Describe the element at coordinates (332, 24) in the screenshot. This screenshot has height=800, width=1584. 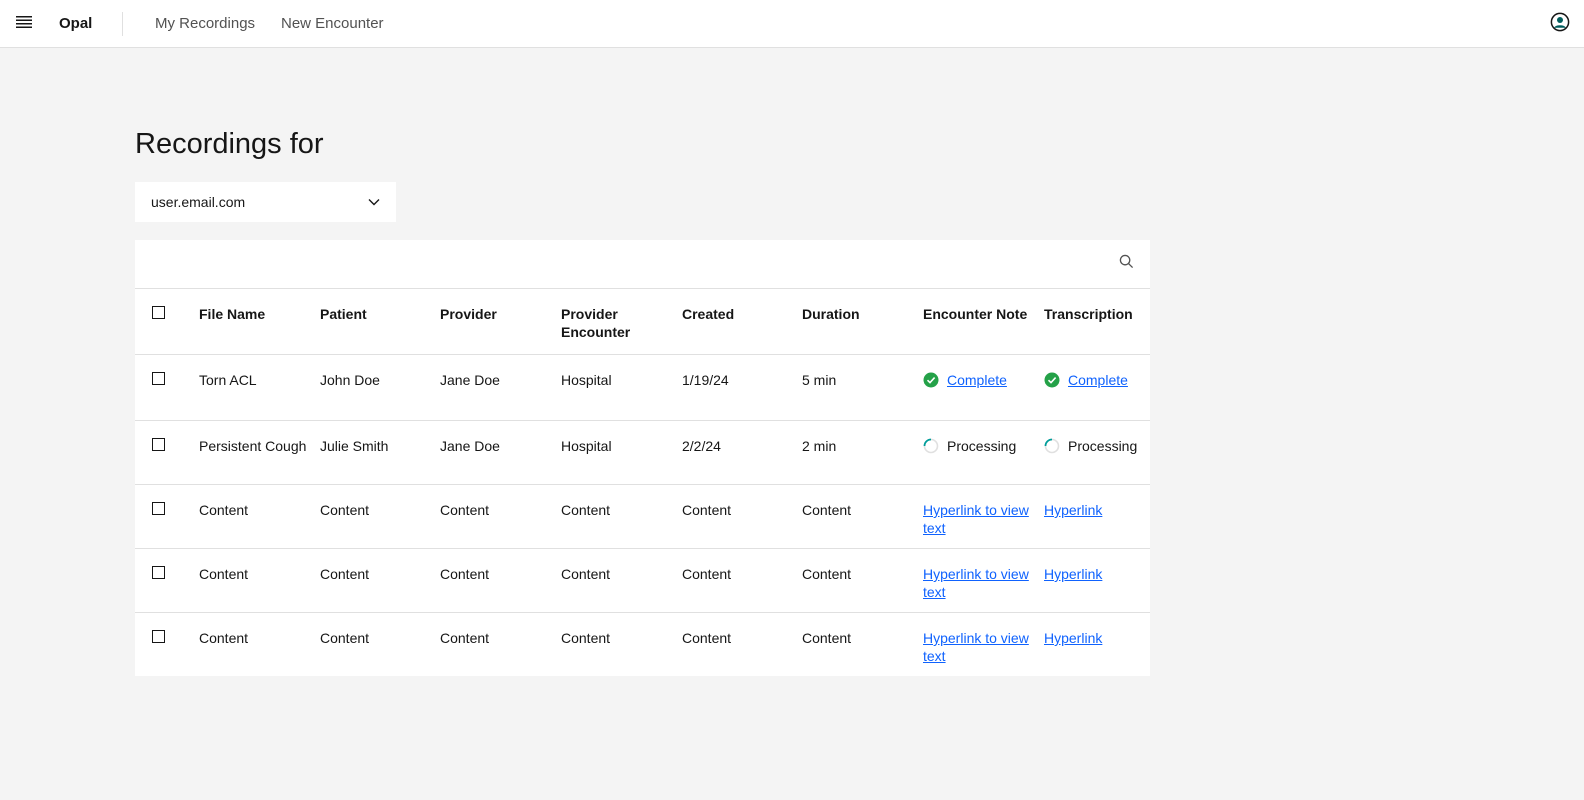
I see `nav-new-encounter: New Encounter` at that location.